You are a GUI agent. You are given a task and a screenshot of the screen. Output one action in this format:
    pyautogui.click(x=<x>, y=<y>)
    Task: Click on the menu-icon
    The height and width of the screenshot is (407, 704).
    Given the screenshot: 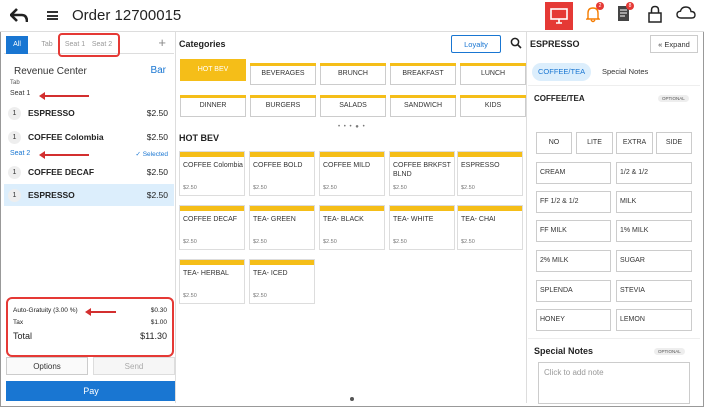 What is the action you would take?
    pyautogui.click(x=52, y=15)
    